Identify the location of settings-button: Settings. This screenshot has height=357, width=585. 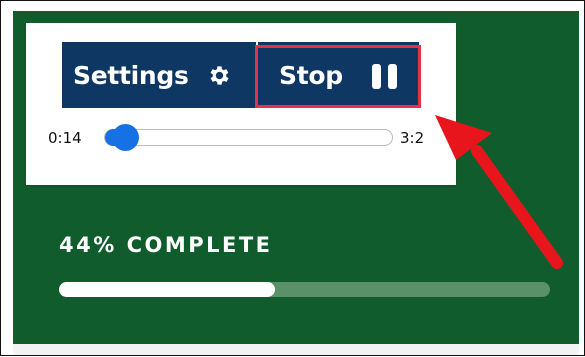
(159, 75).